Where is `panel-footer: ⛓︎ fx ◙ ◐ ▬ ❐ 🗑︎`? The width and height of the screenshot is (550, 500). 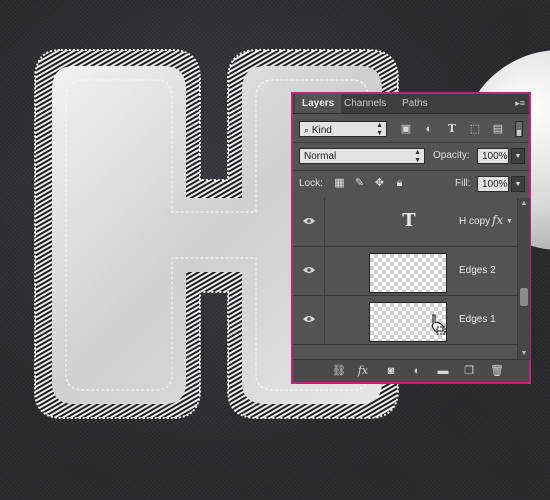 panel-footer: ⛓︎ fx ◙ ◐ ▬ ❐ 🗑︎ is located at coordinates (411, 370).